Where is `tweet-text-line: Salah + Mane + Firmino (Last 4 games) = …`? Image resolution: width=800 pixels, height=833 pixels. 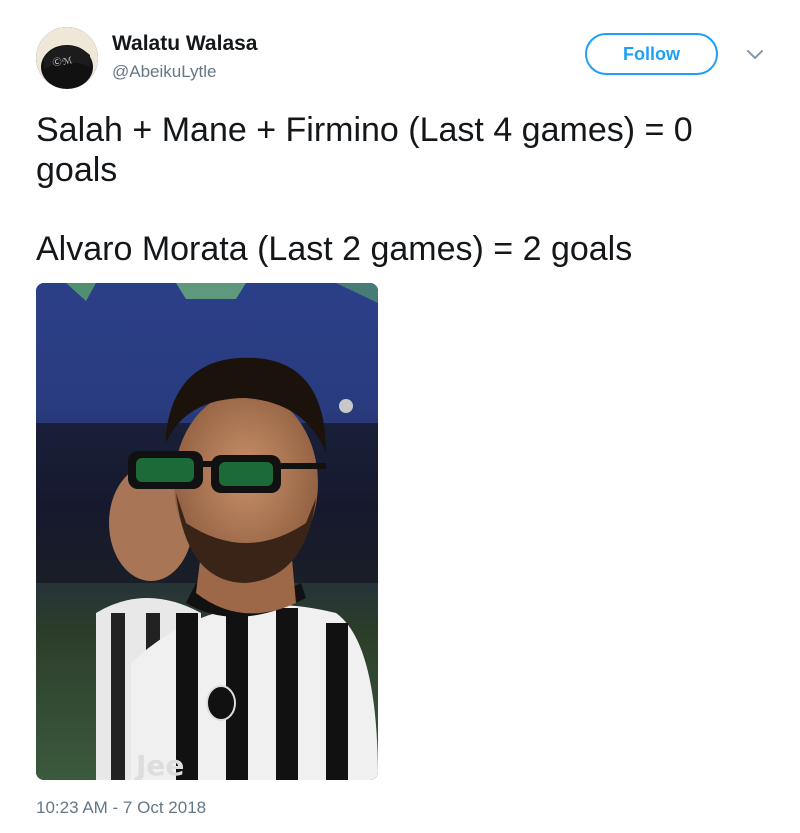 tweet-text-line: Salah + Mane + Firmino (Last 4 games) = … is located at coordinates (364, 150).